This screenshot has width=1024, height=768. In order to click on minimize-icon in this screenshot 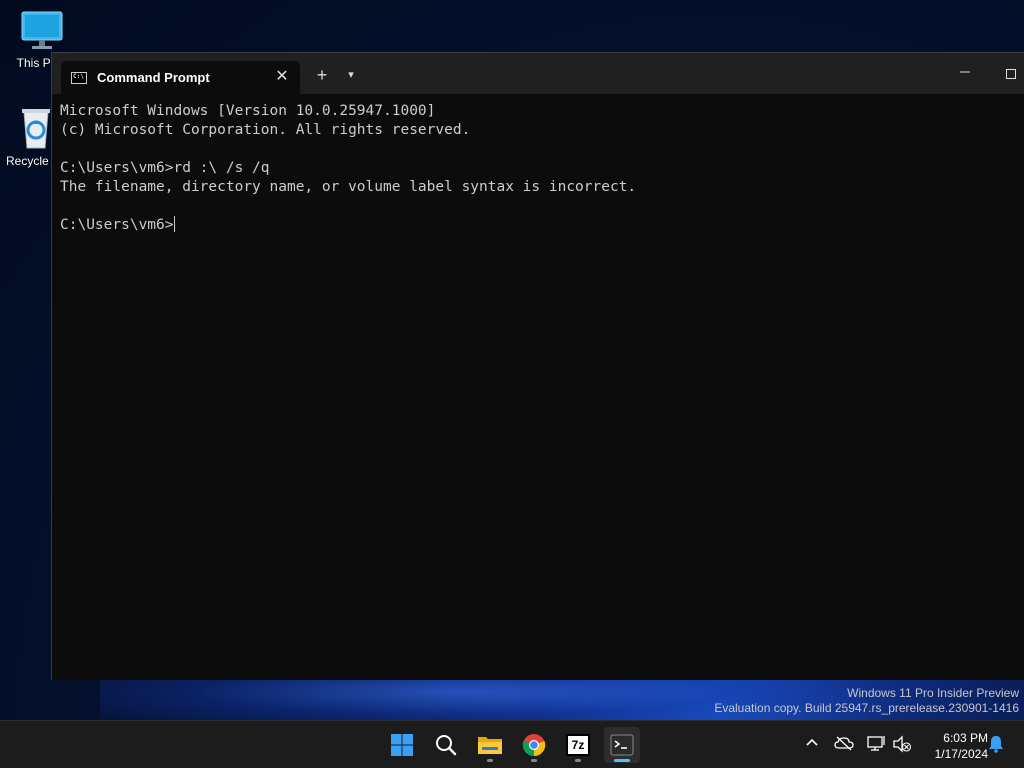, I will do `click(965, 72)`.